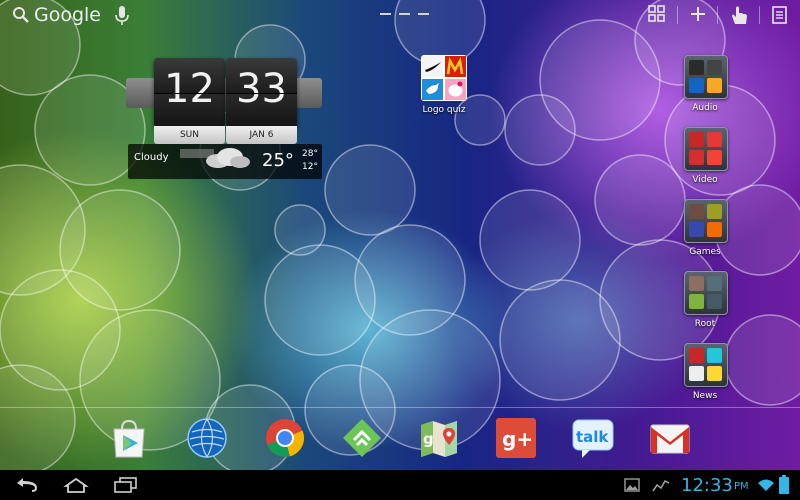 The width and height of the screenshot is (800, 500). I want to click on current-temperature: 25°, so click(278, 160).